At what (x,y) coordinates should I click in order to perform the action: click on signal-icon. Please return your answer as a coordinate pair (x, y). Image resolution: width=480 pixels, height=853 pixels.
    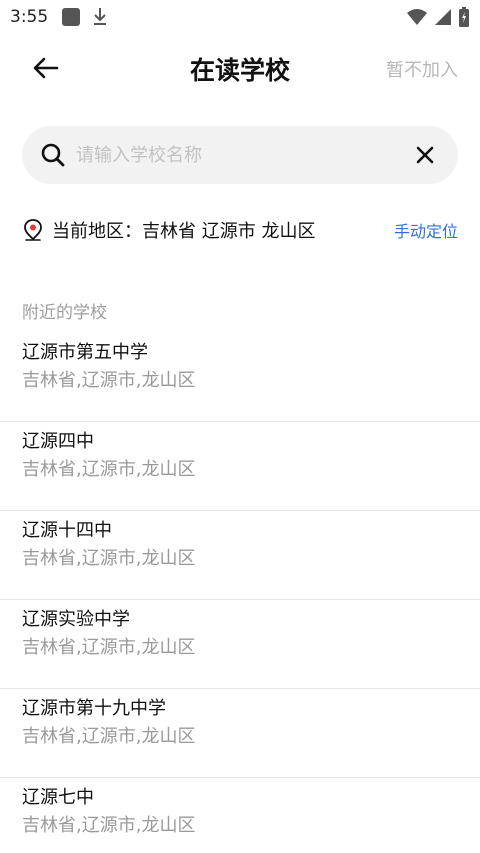
    Looking at the image, I should click on (443, 17).